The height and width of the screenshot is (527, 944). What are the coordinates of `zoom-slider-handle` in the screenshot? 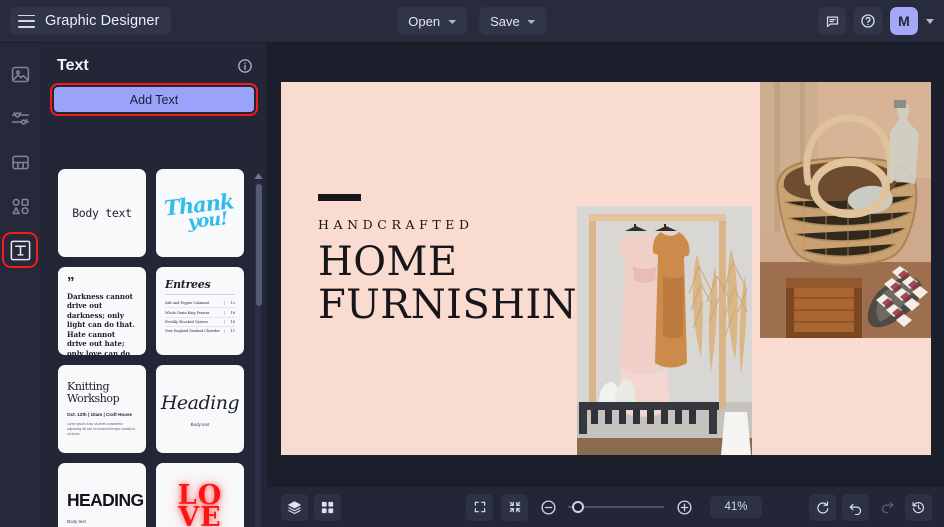 It's located at (577, 507).